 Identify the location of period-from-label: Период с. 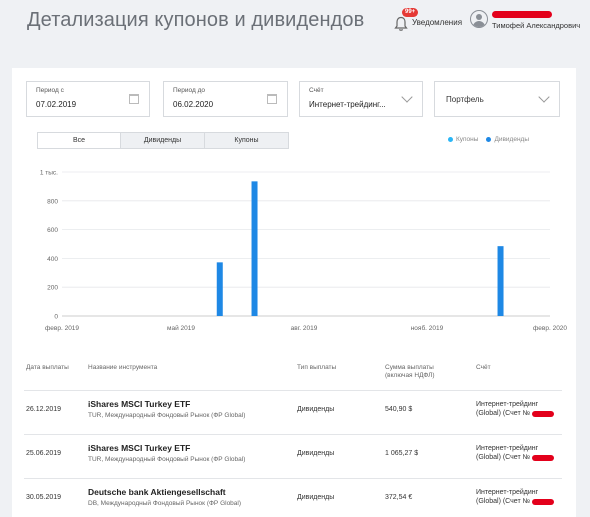
(50, 90).